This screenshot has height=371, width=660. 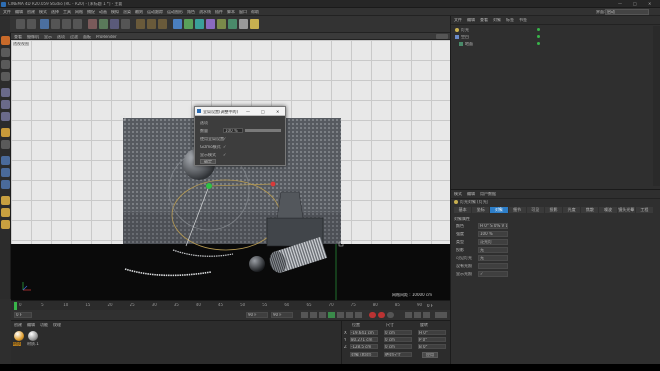 What do you see at coordinates (635, 4) in the screenshot?
I see `maximize-button: □` at bounding box center [635, 4].